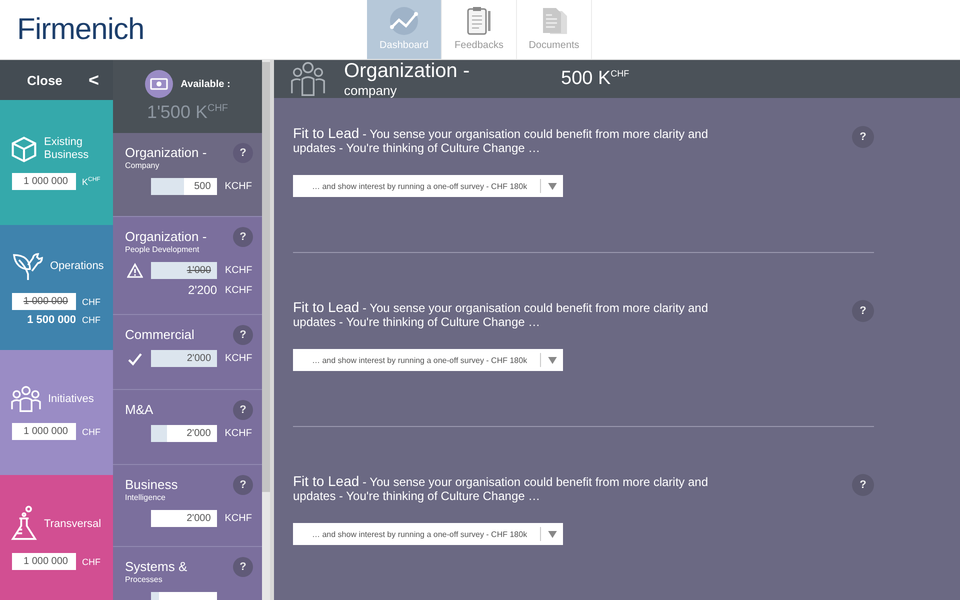 Image resolution: width=960 pixels, height=600 pixels. I want to click on category-name: Transversal, so click(73, 524).